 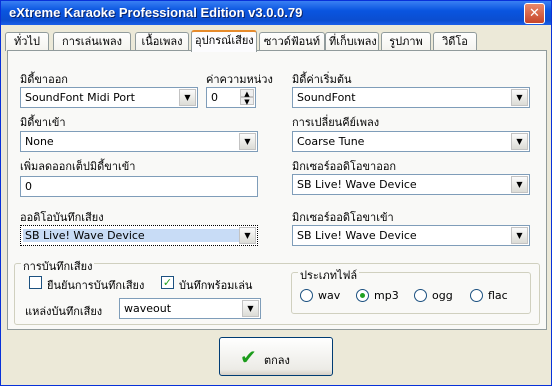 I want to click on mixer-out-label: มิกเซอร์ออดิโอขาออก, so click(x=344, y=166).